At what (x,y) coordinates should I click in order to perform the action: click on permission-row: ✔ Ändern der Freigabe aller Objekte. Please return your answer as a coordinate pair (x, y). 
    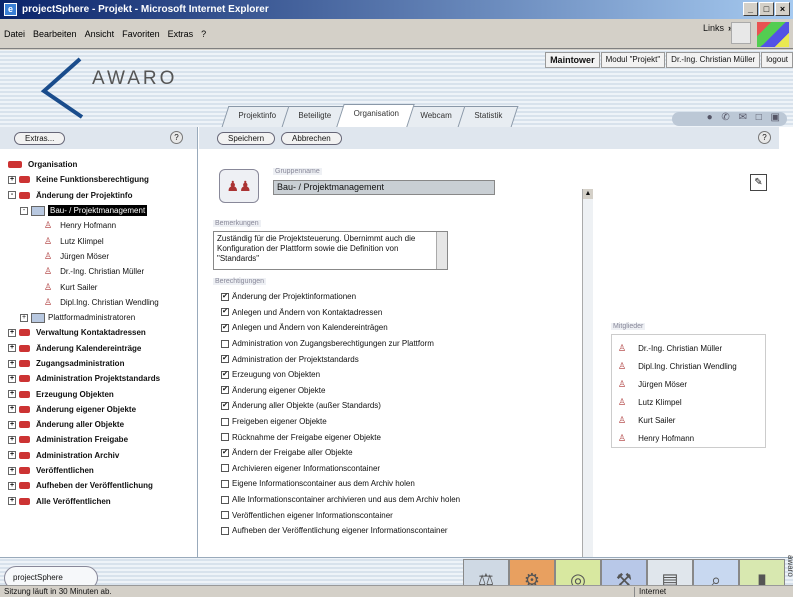
    Looking at the image, I should click on (340, 453).